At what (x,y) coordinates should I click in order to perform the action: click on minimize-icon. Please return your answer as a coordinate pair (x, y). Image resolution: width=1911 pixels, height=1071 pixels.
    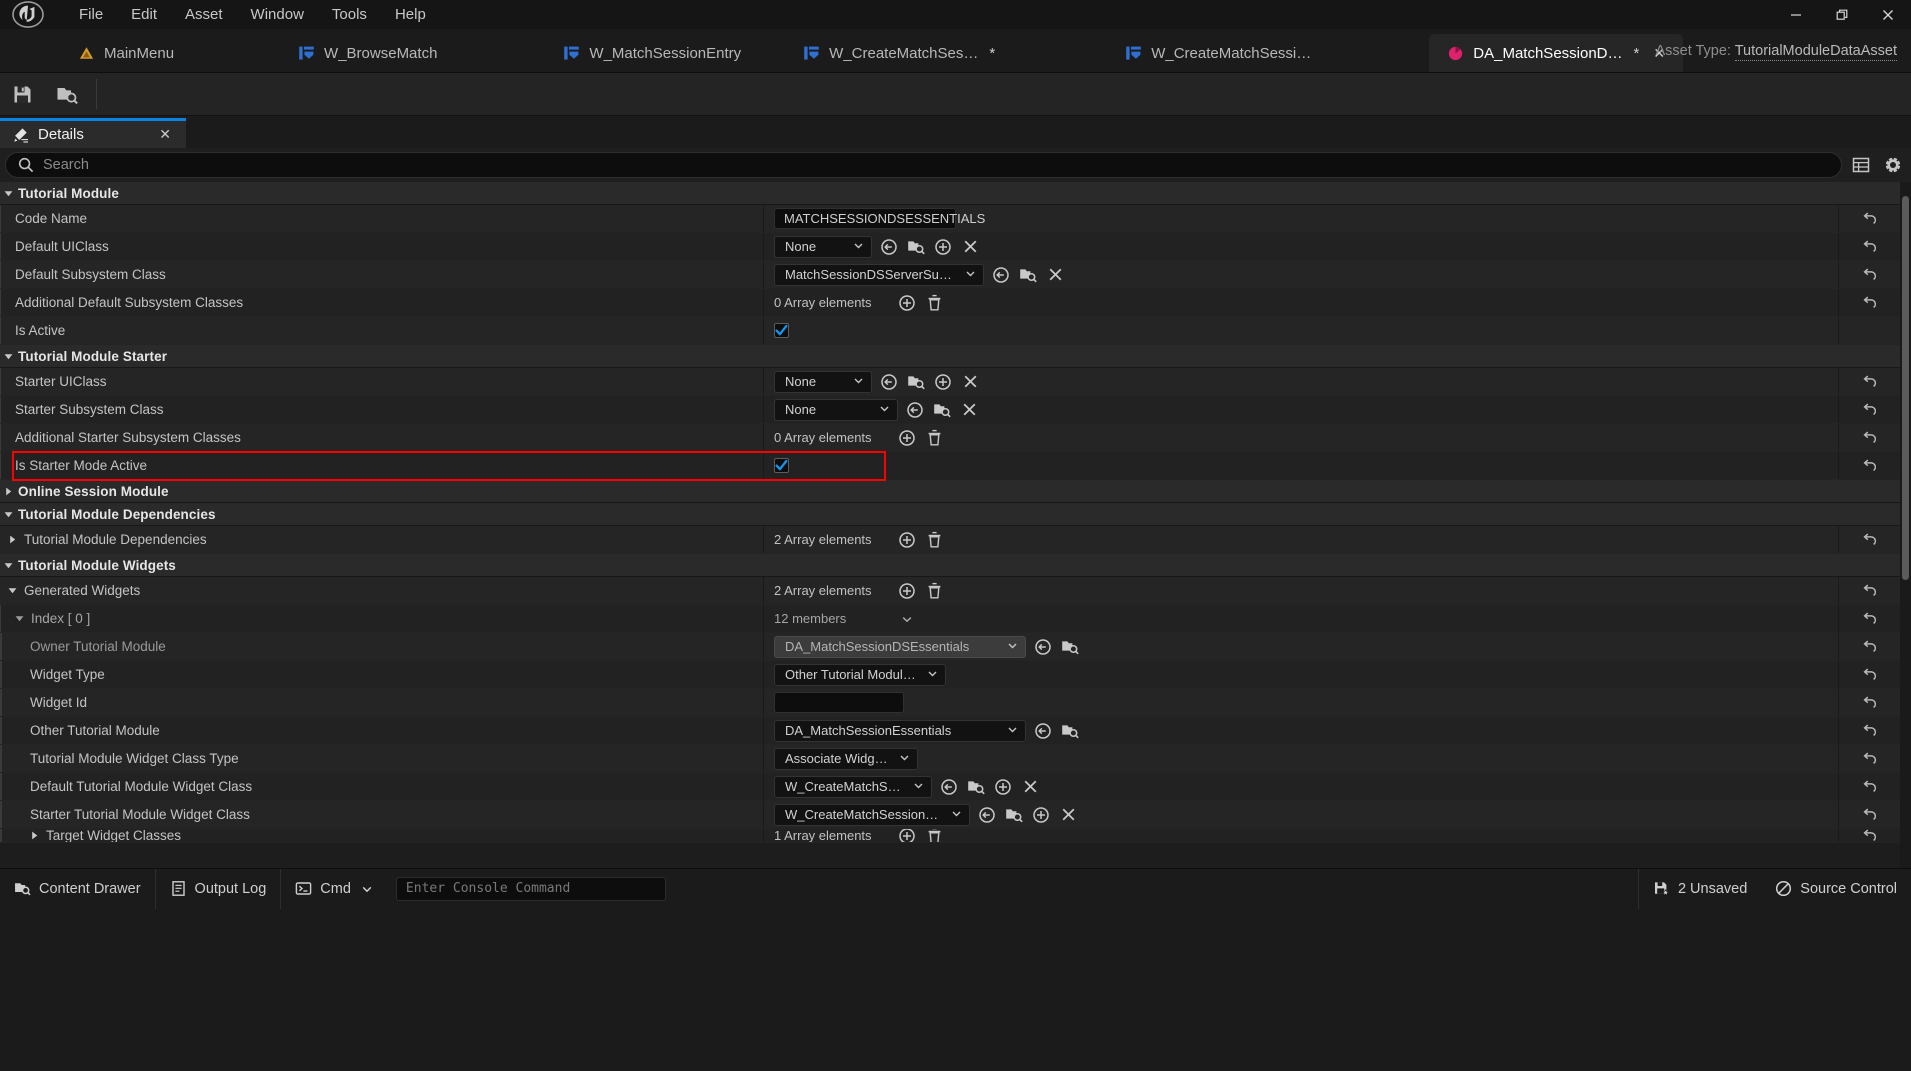
    Looking at the image, I should click on (1796, 14).